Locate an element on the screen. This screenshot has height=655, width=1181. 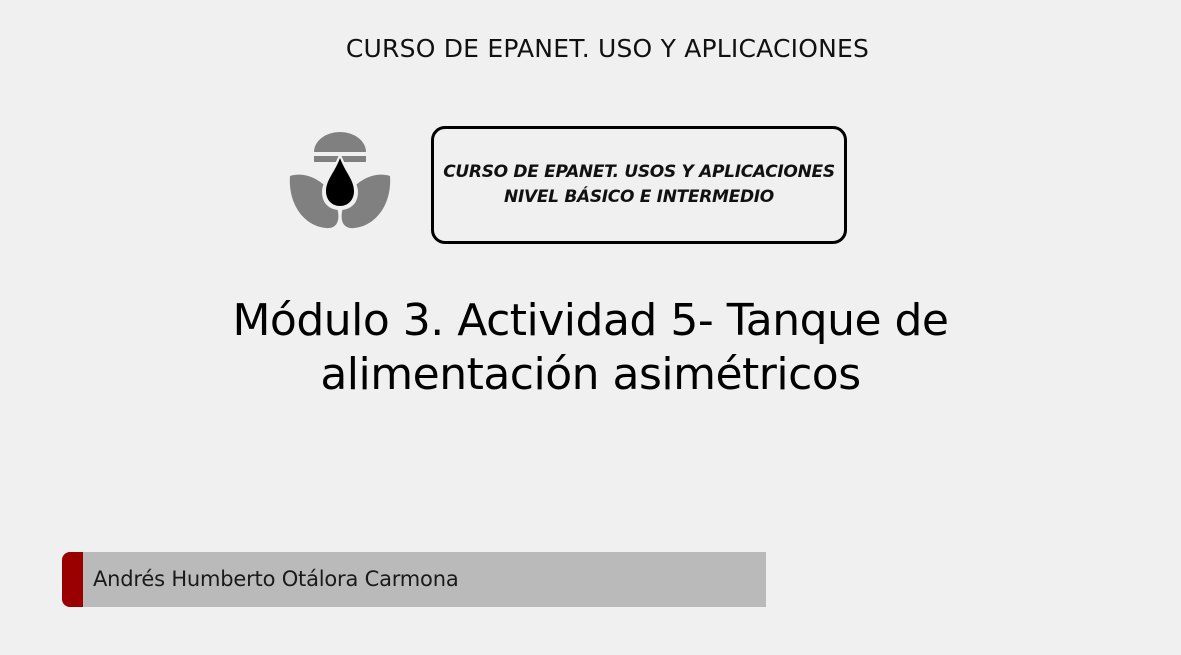
banner-line-course: CURSO DE EPANET. USOS Y APLICACIONES is located at coordinates (639, 172).